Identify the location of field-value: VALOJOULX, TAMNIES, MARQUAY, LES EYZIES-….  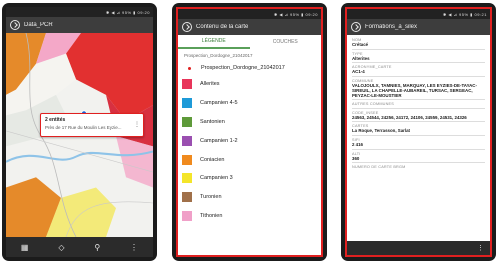
(414, 90).